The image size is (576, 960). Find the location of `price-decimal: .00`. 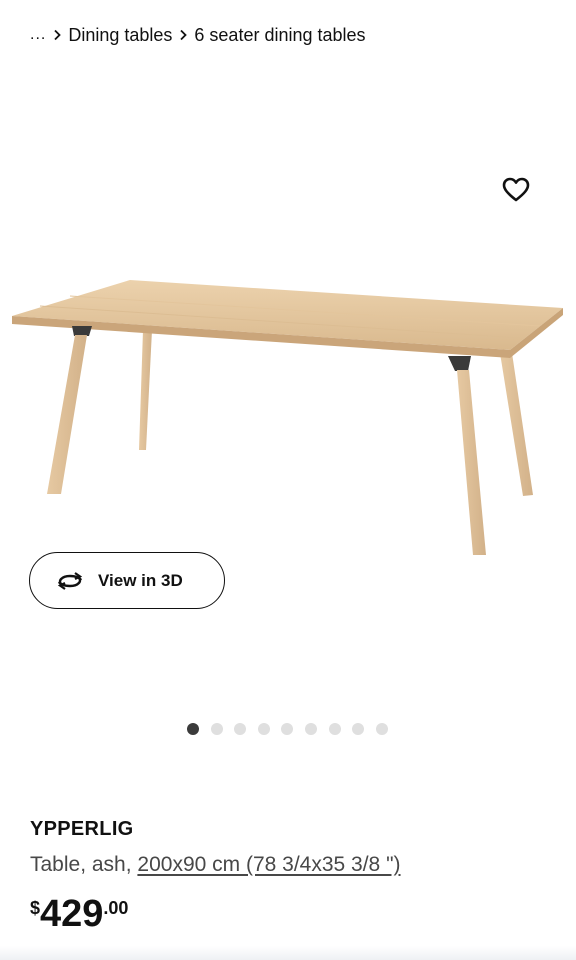

price-decimal: .00 is located at coordinates (116, 908).